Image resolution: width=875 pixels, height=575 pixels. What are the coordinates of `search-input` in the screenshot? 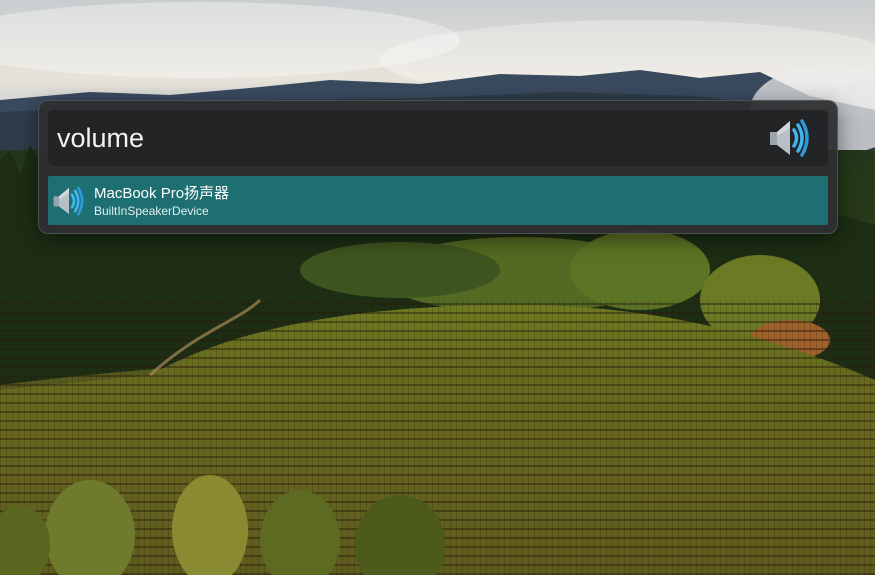 It's located at (407, 138).